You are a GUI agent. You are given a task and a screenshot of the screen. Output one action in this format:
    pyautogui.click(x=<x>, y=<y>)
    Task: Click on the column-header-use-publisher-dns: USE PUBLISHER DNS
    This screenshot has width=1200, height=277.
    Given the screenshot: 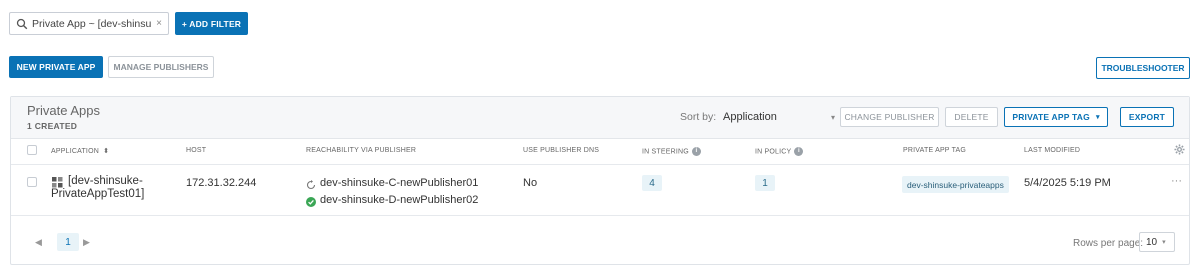 What is the action you would take?
    pyautogui.click(x=561, y=150)
    